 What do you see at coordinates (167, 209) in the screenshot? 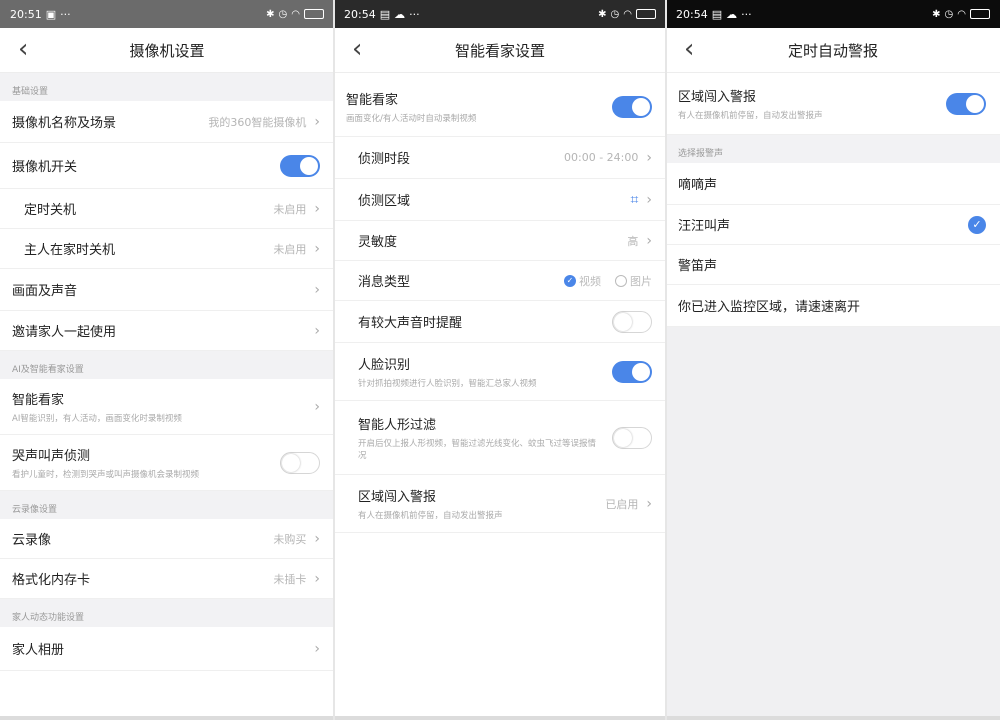
I see `row-timer-off: 定时关机 未启用 ›` at bounding box center [167, 209].